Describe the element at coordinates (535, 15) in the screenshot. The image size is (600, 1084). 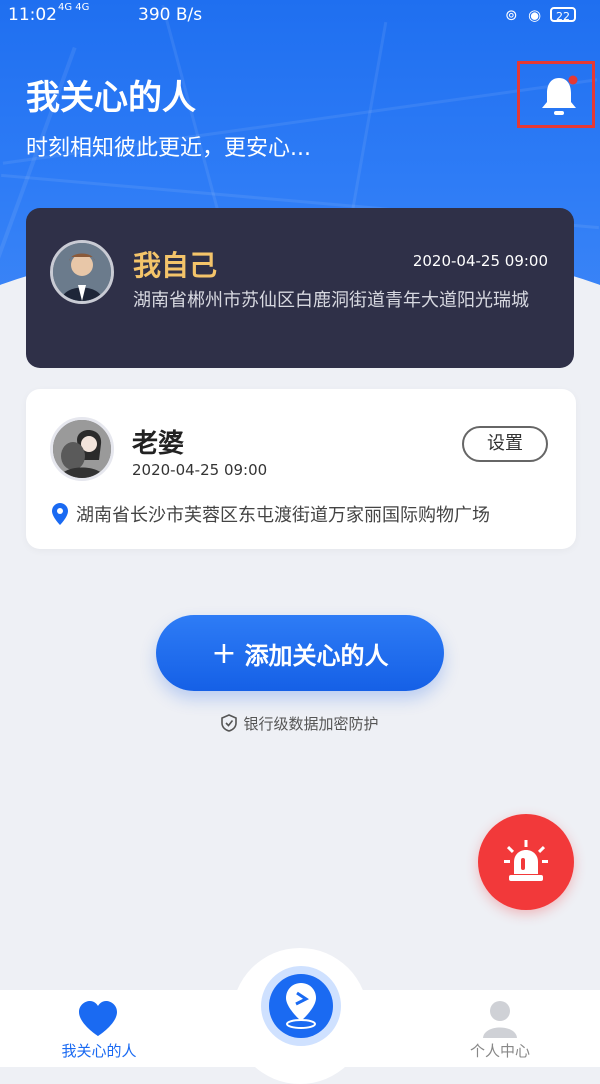
I see `location-status-icon: ◉` at that location.